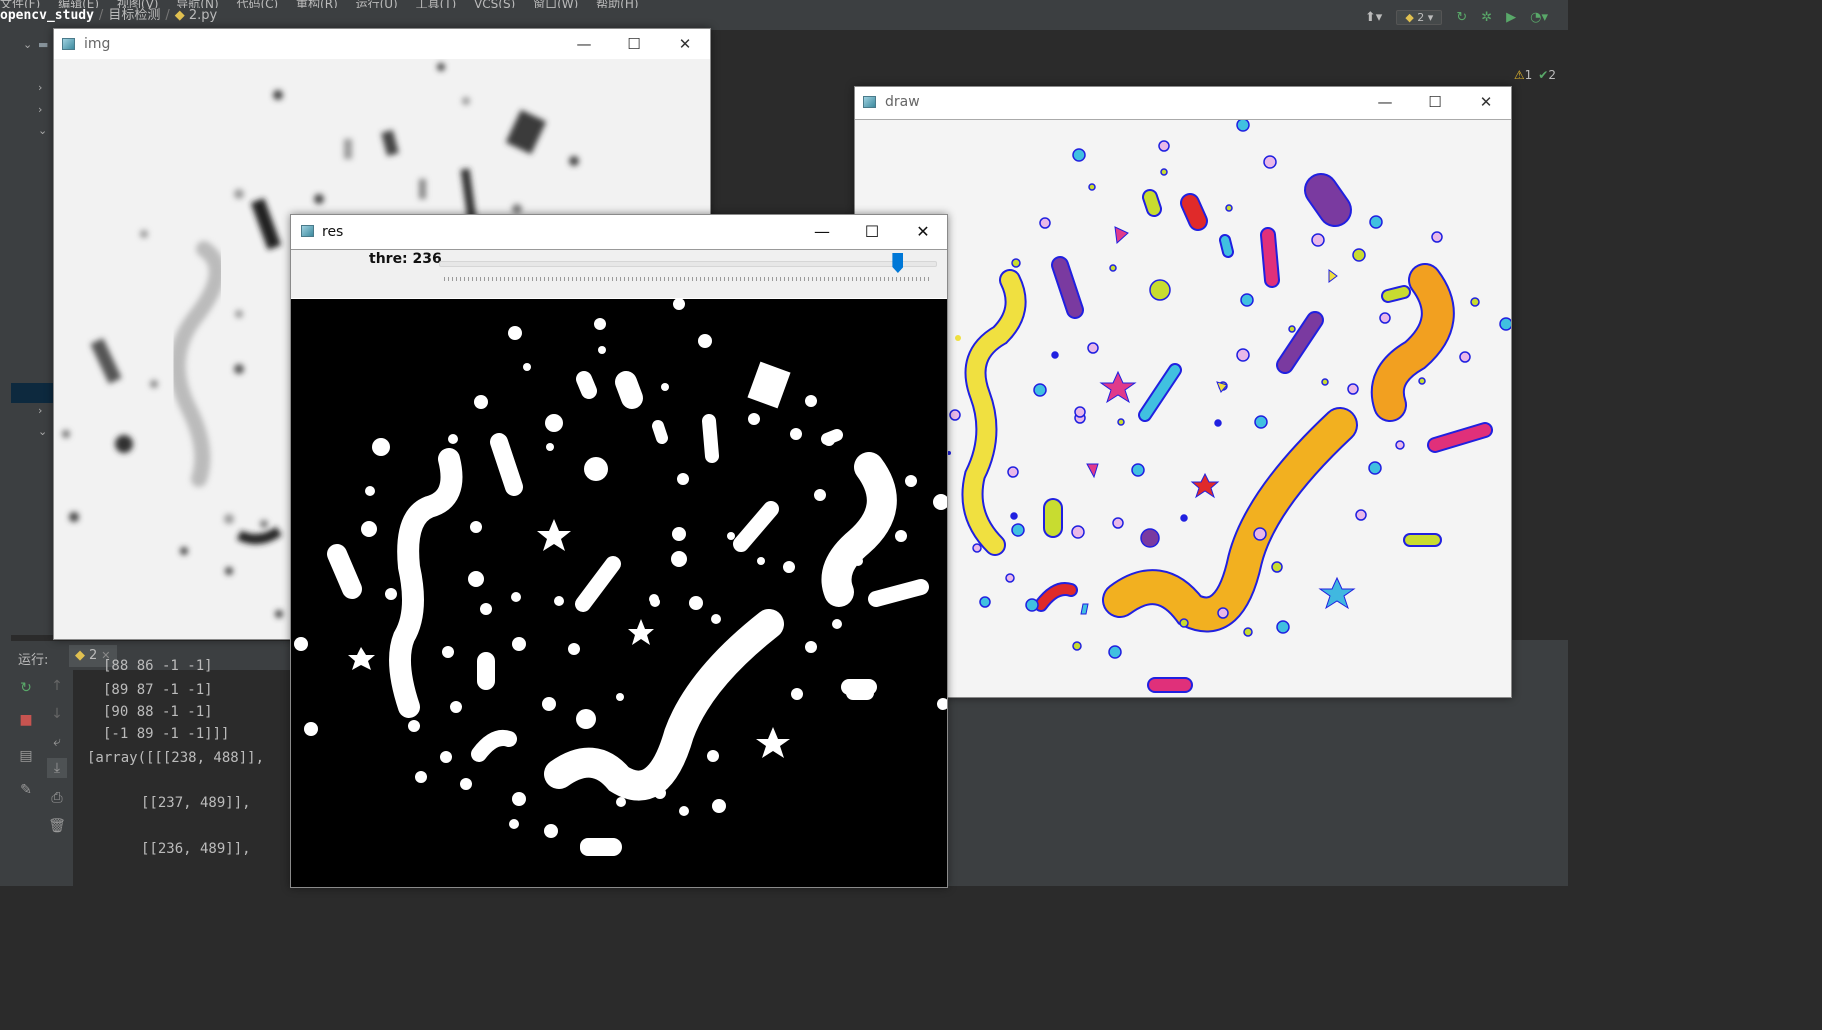  What do you see at coordinates (176, 758) in the screenshot?
I see `console-line: [array([[[238, 488]],` at bounding box center [176, 758].